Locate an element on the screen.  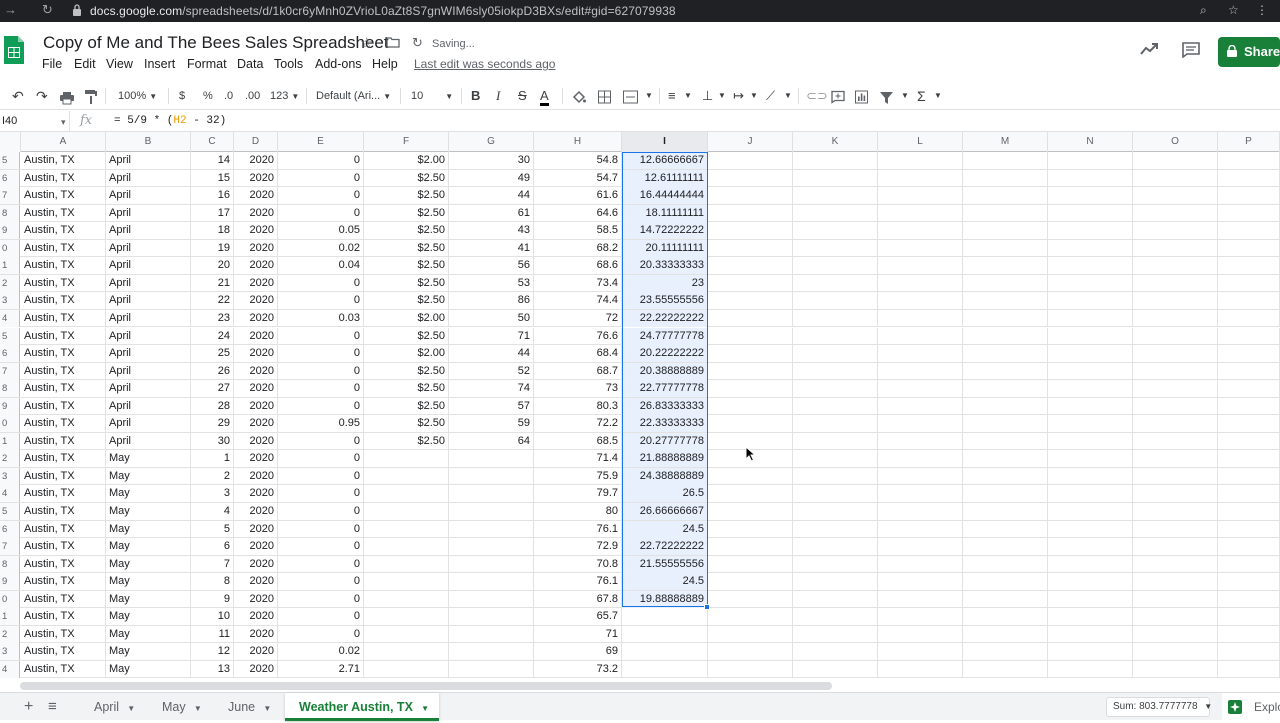
text-rotate-icon: ⟋ is located at coordinates (770, 96).